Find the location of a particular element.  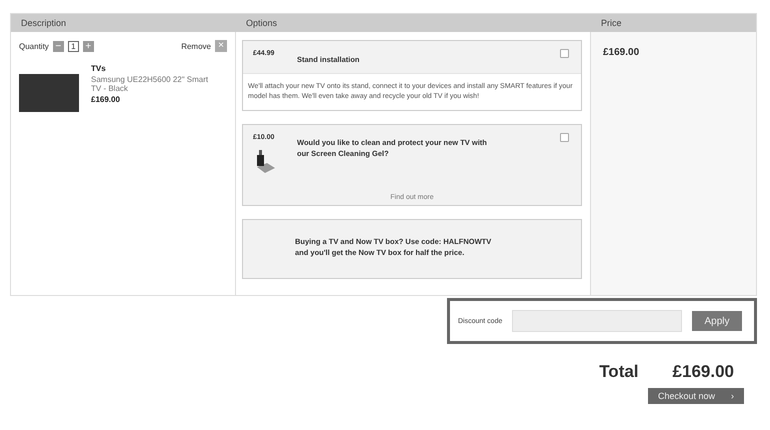

total-label: Total is located at coordinates (619, 372).